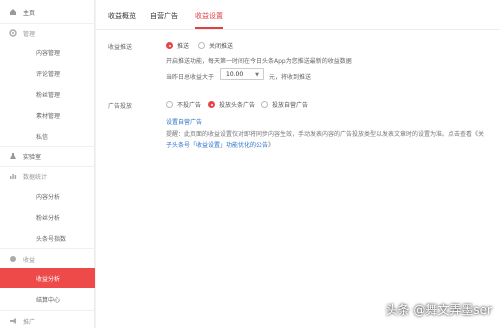 This screenshot has width=500, height=328. I want to click on sidebar-item-settlement-center: 结算中心, so click(47, 299).